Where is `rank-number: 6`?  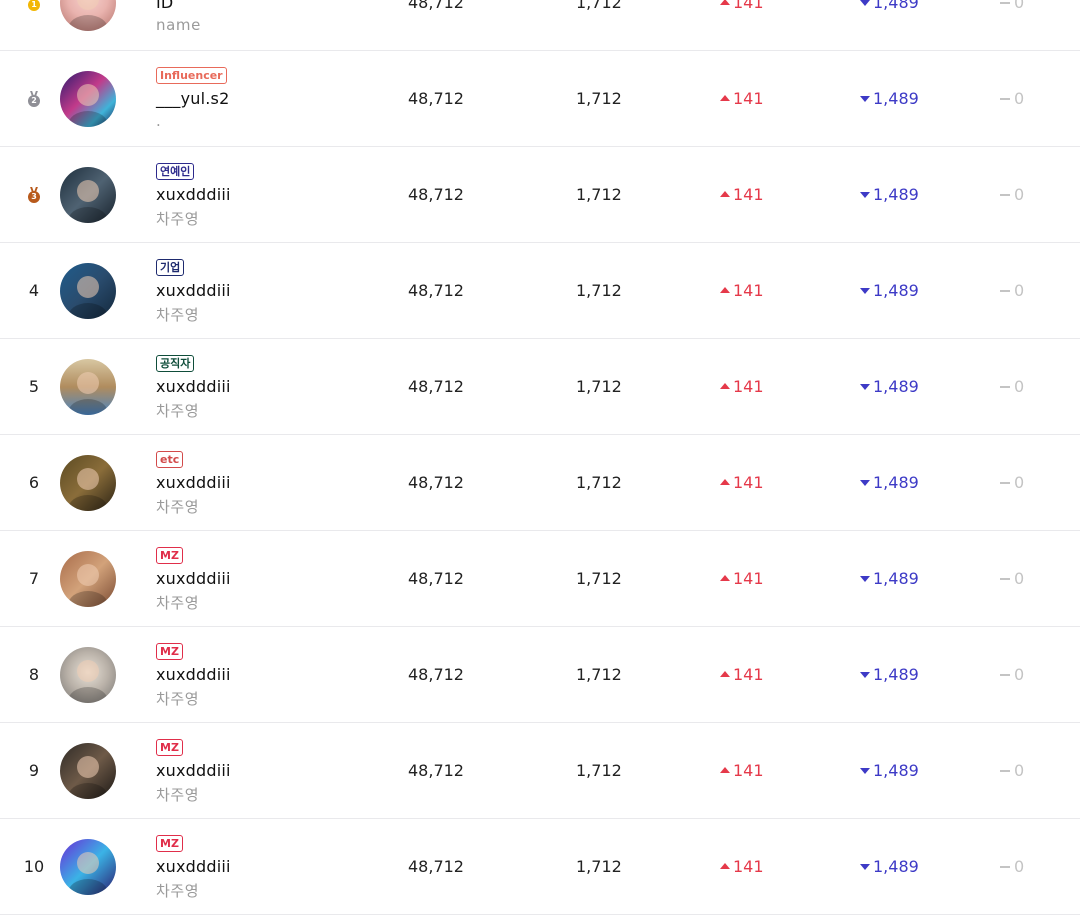 rank-number: 6 is located at coordinates (34, 482).